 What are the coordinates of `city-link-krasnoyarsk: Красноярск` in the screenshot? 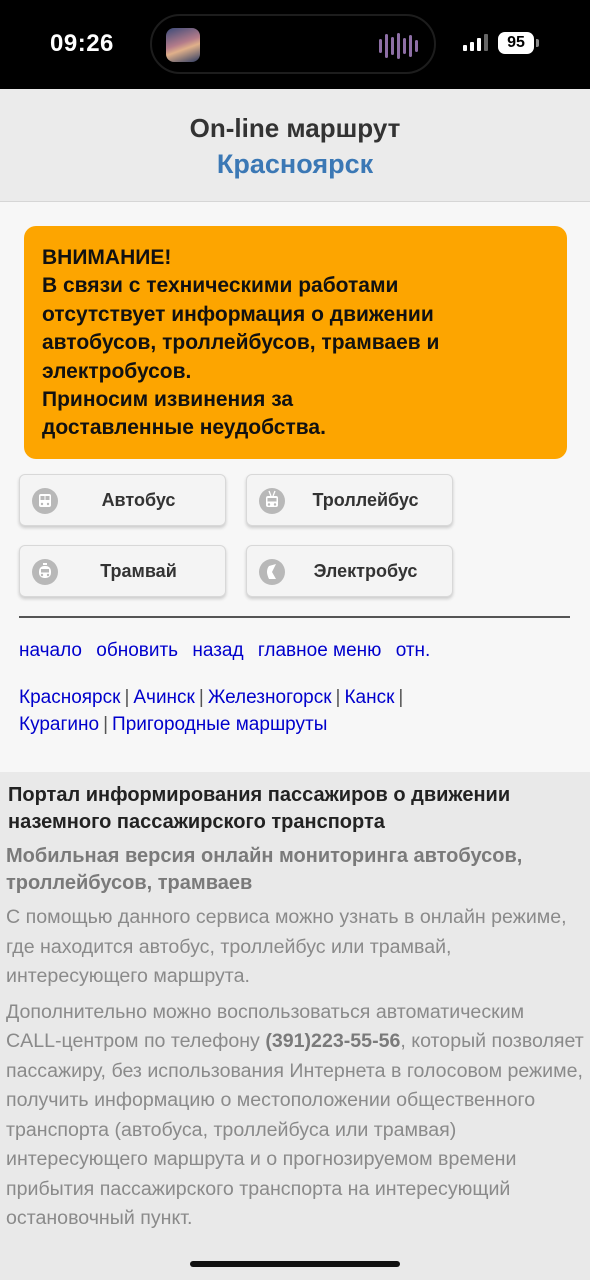 It's located at (69, 697).